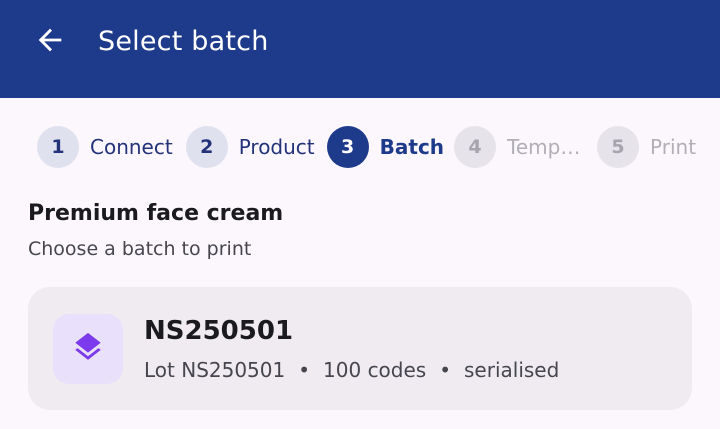 The image size is (720, 429). What do you see at coordinates (512, 370) in the screenshot?
I see `batch-mode: serialised` at bounding box center [512, 370].